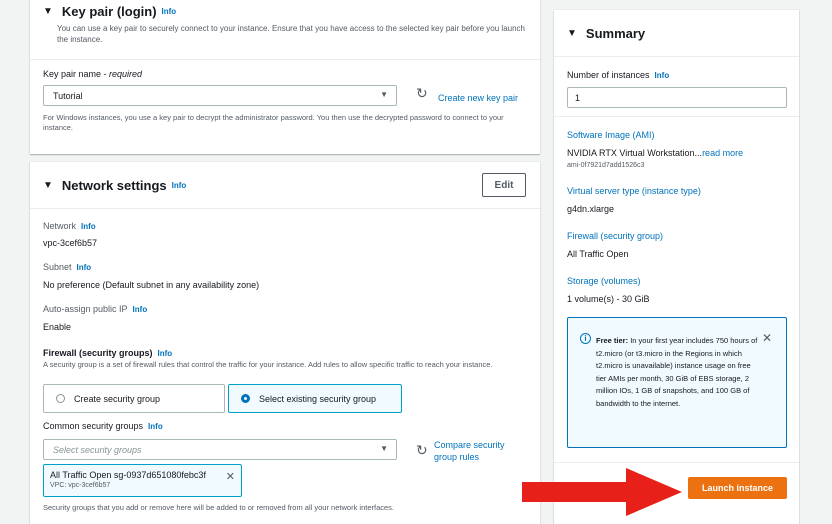  What do you see at coordinates (85, 309) in the screenshot?
I see `public-ip-label-text: Auto-assign public IP` at bounding box center [85, 309].